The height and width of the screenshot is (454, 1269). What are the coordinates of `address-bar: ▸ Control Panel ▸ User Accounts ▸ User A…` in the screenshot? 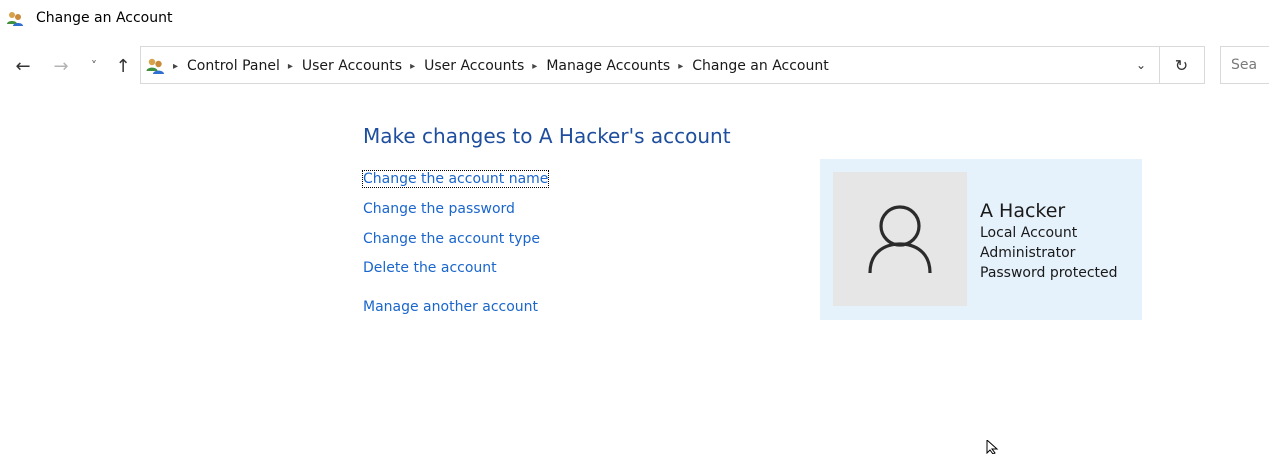 It's located at (650, 65).